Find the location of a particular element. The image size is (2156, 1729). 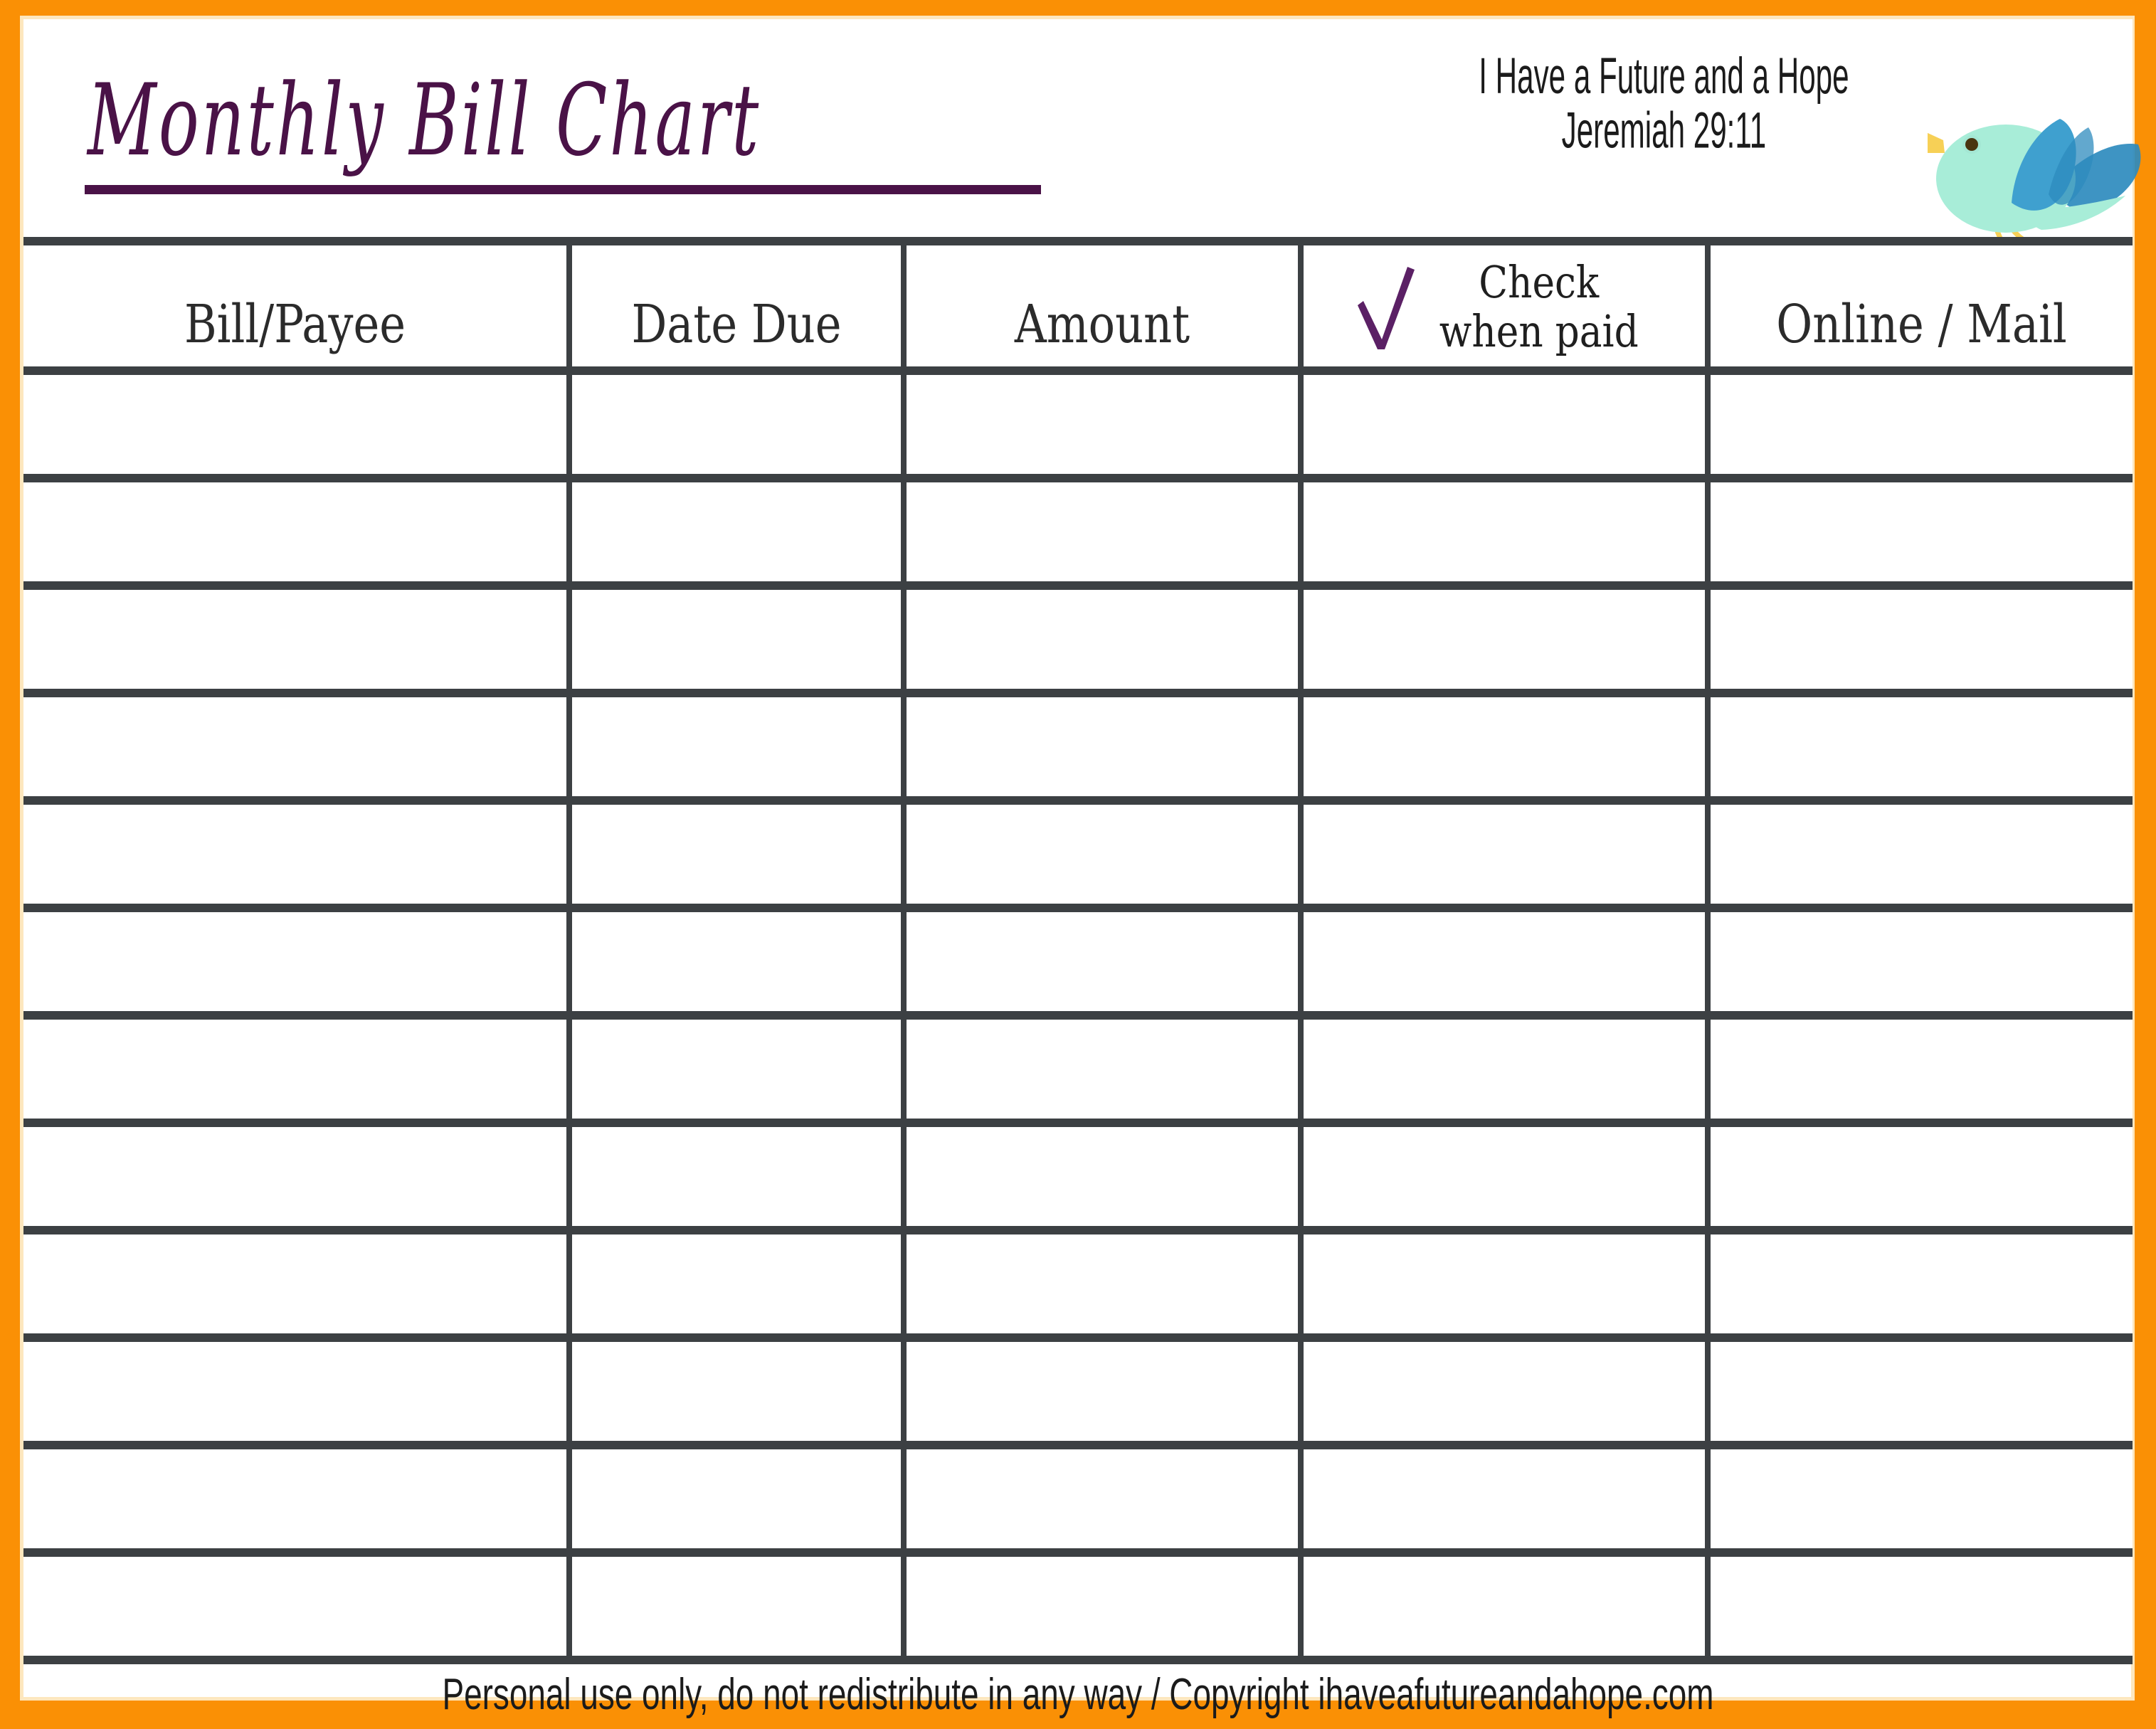

check-header-line-2: when paid is located at coordinates (1539, 331).